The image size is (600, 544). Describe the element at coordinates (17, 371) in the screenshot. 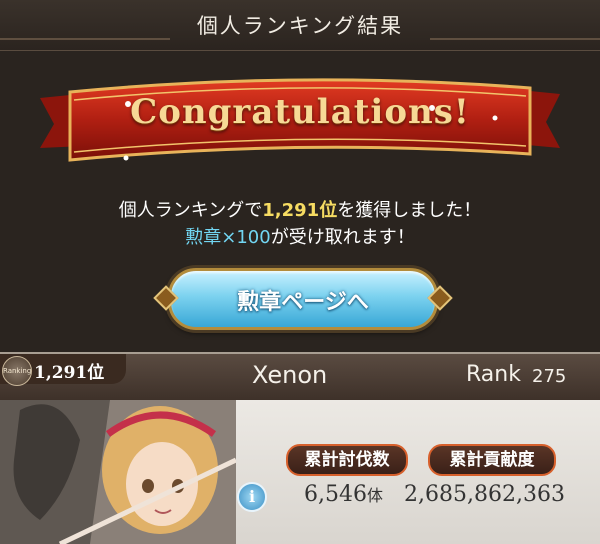

I see `ranking-badge-icon: Ranking` at that location.